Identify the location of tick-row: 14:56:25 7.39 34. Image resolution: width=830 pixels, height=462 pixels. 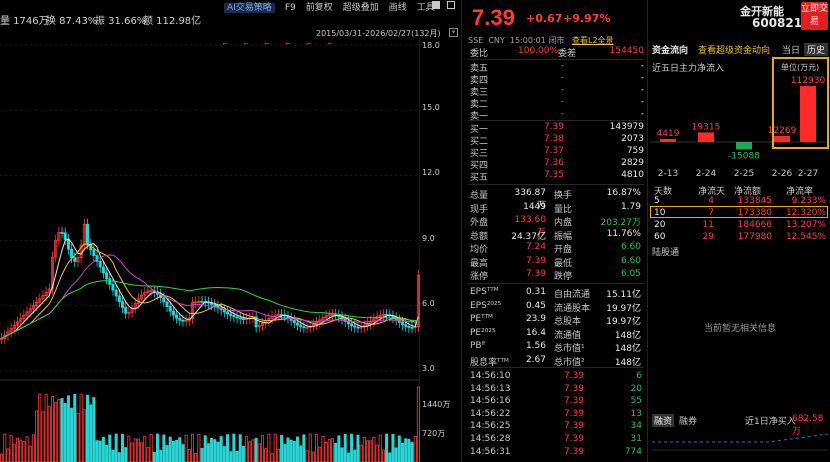
(556, 427).